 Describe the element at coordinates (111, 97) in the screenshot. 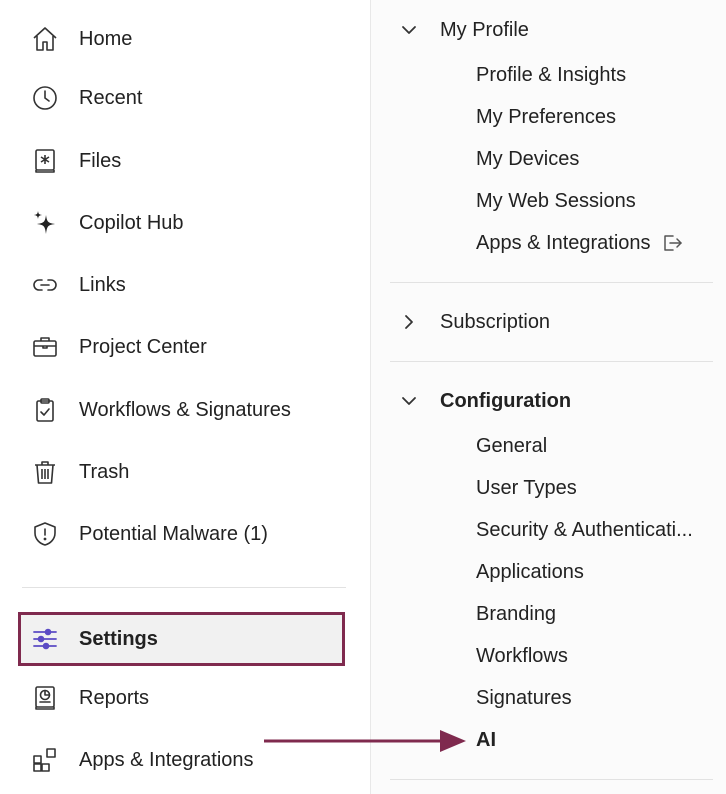

I see `sidebar-item-label: Recent` at that location.